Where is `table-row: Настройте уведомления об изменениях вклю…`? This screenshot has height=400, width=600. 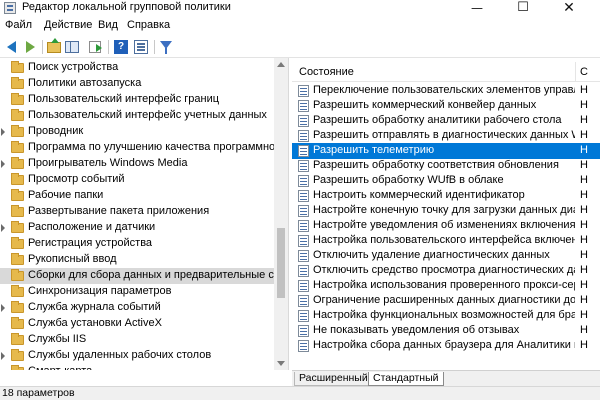
table-row: Настройте уведомления об изменениях вклю… is located at coordinates (446, 226).